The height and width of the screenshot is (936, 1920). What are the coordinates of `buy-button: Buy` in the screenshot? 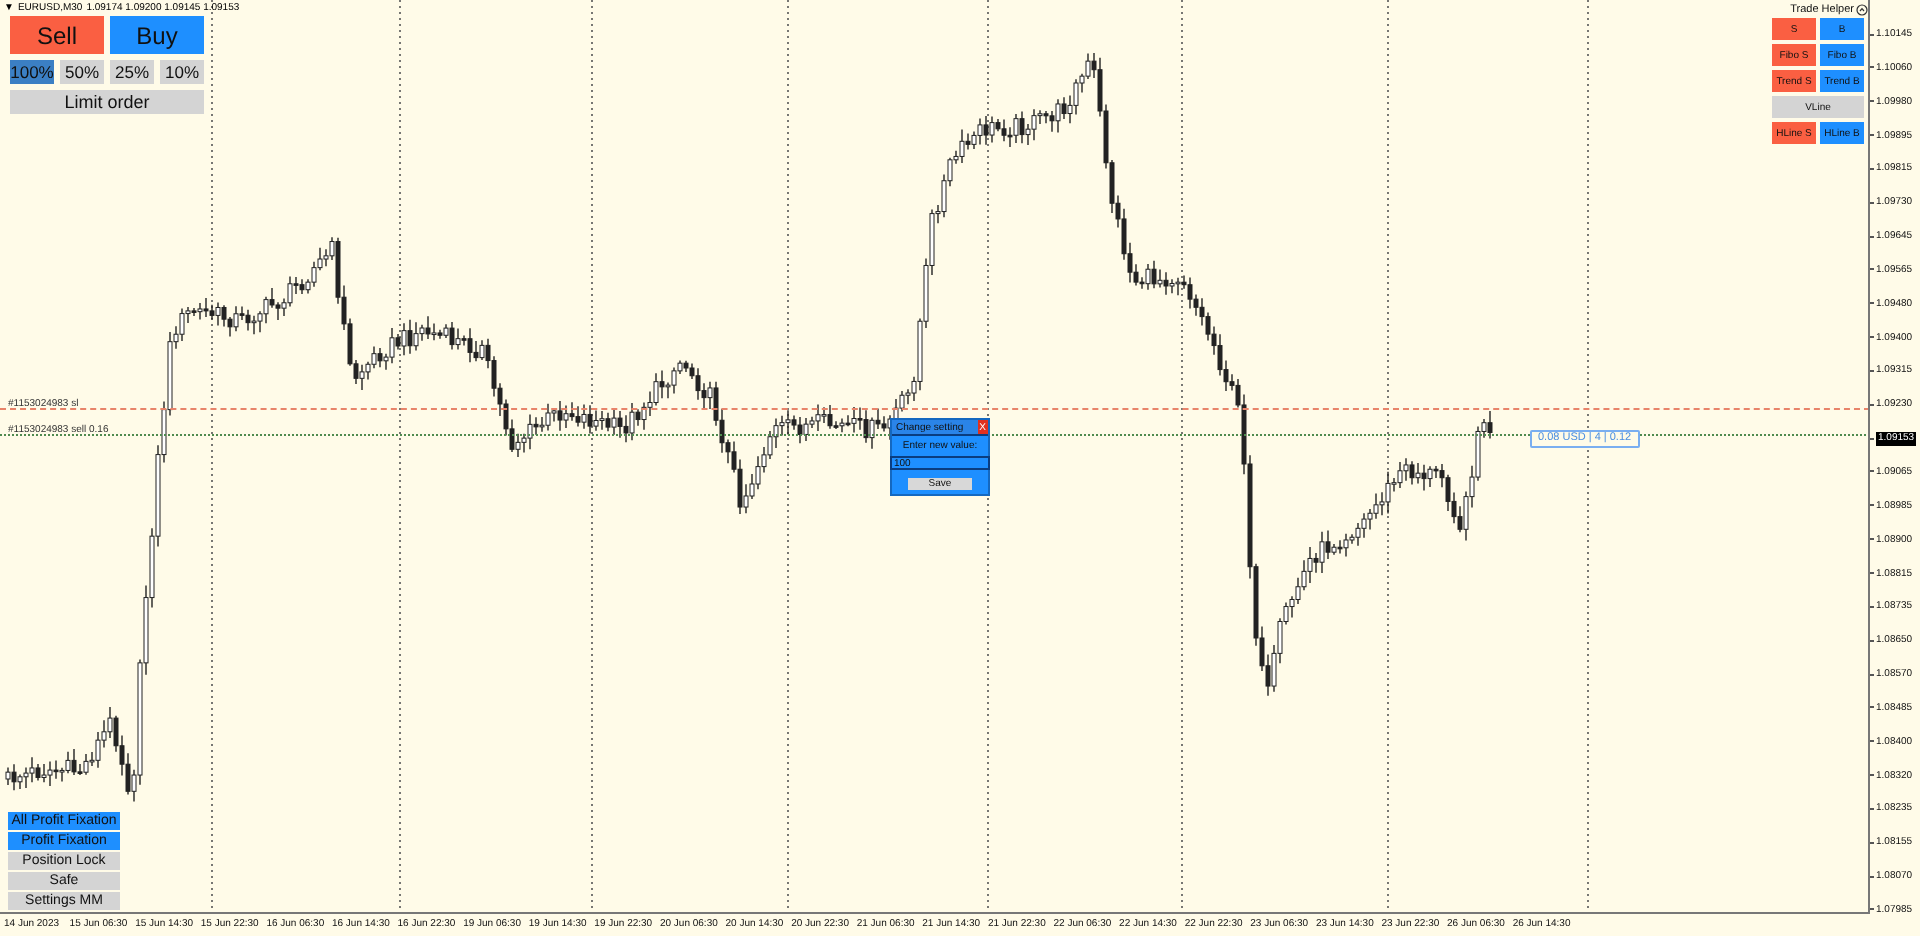 It's located at (157, 35).